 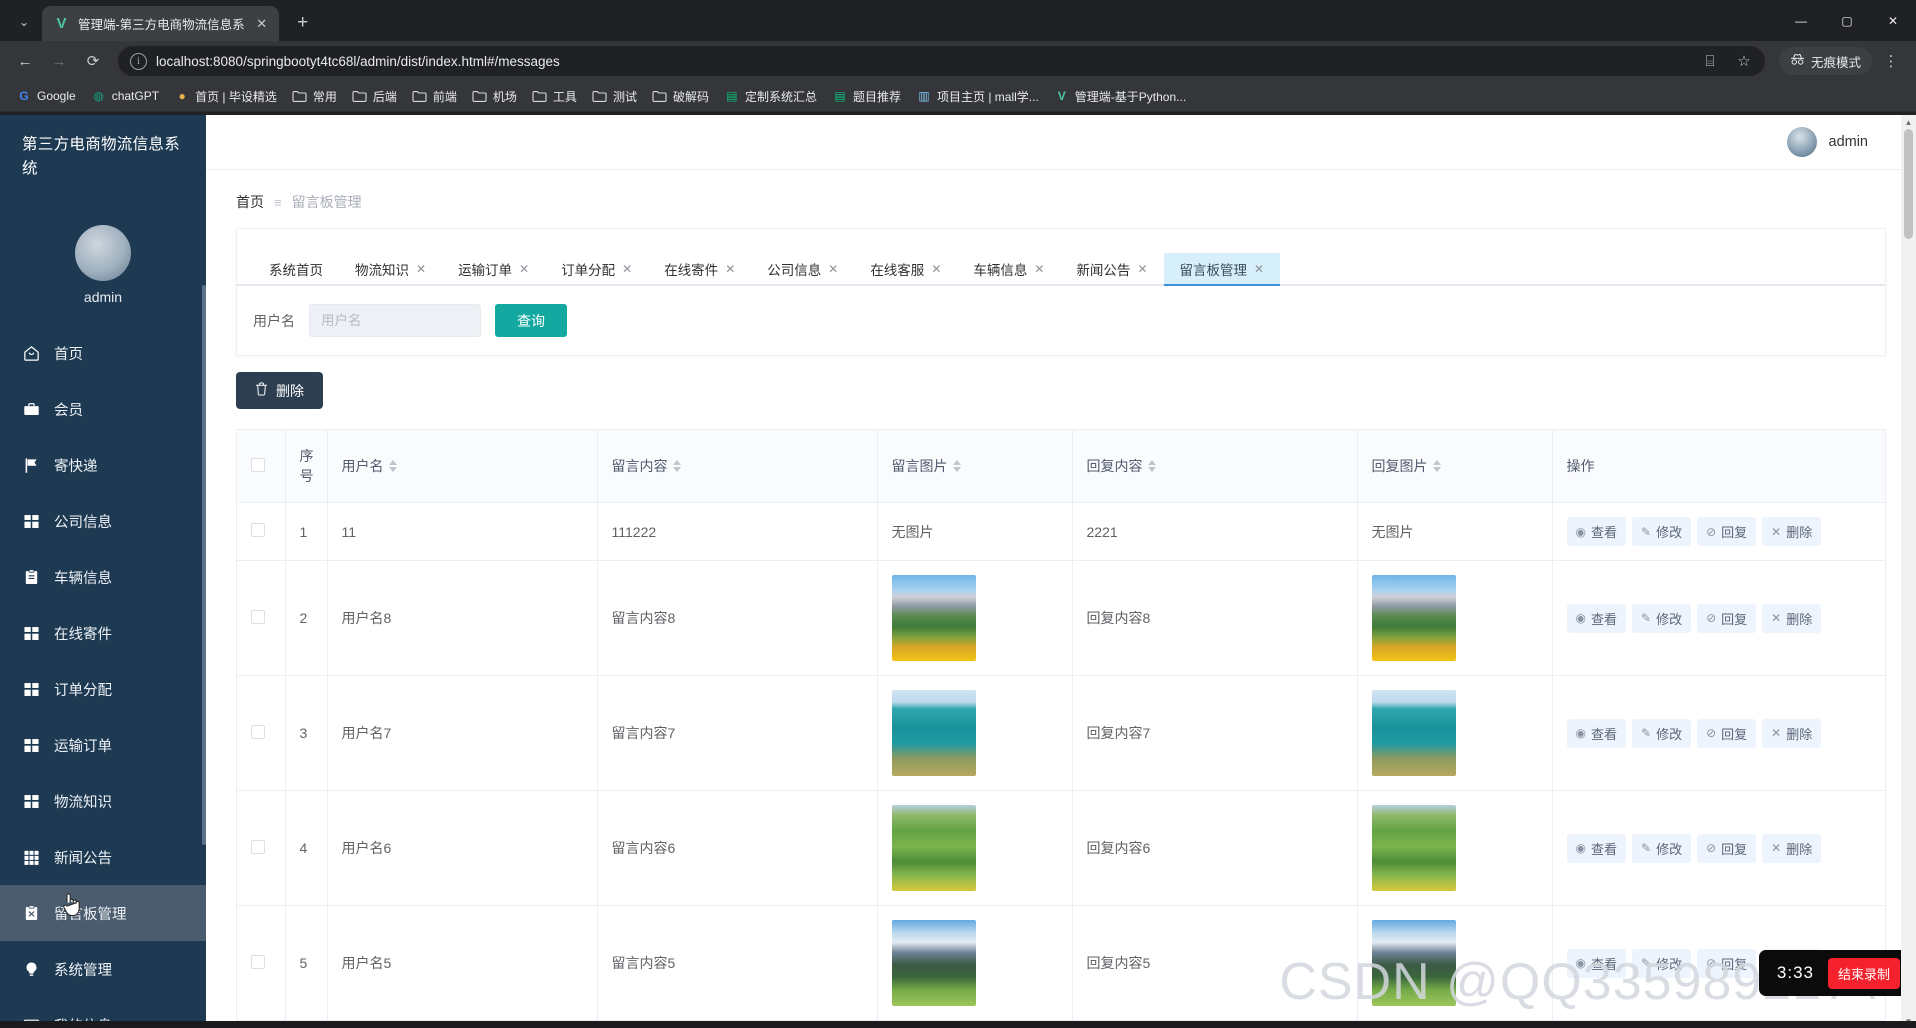 I want to click on new-tab-button: +, so click(x=303, y=23).